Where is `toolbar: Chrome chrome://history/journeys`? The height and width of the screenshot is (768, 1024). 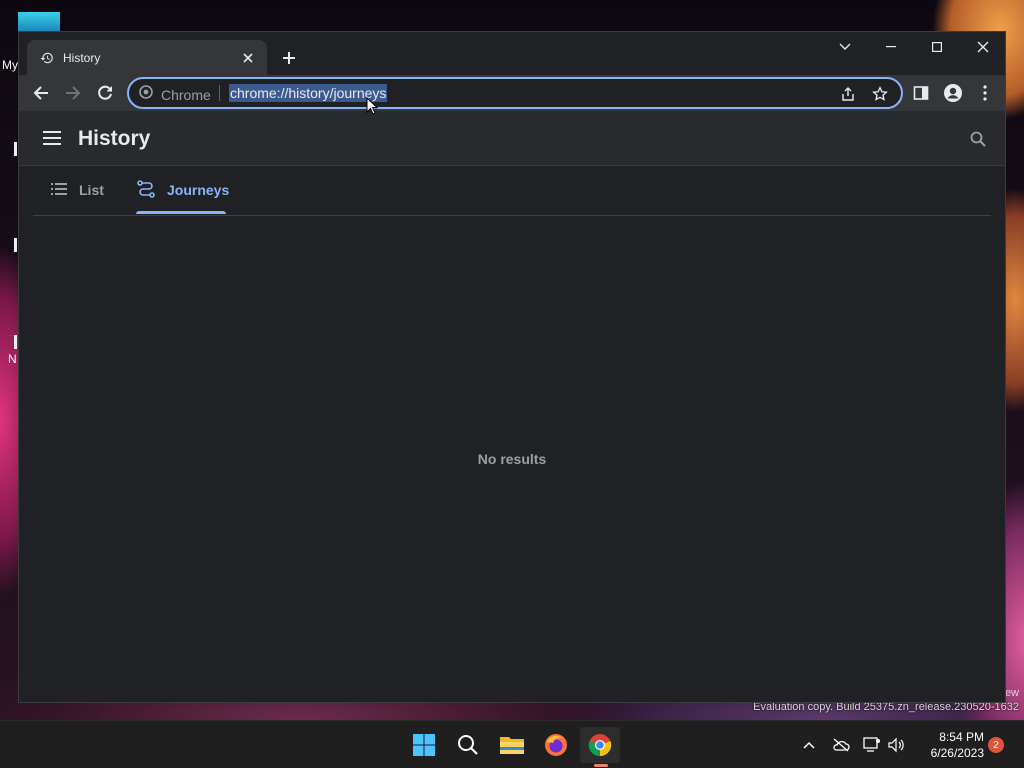
toolbar: Chrome chrome://history/journeys is located at coordinates (512, 93).